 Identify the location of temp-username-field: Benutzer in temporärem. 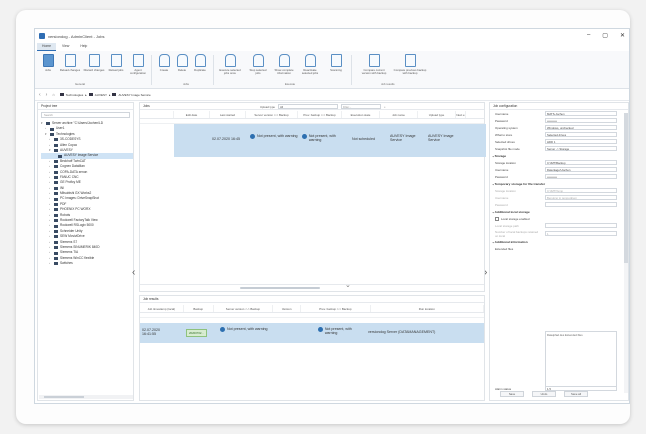
(581, 197).